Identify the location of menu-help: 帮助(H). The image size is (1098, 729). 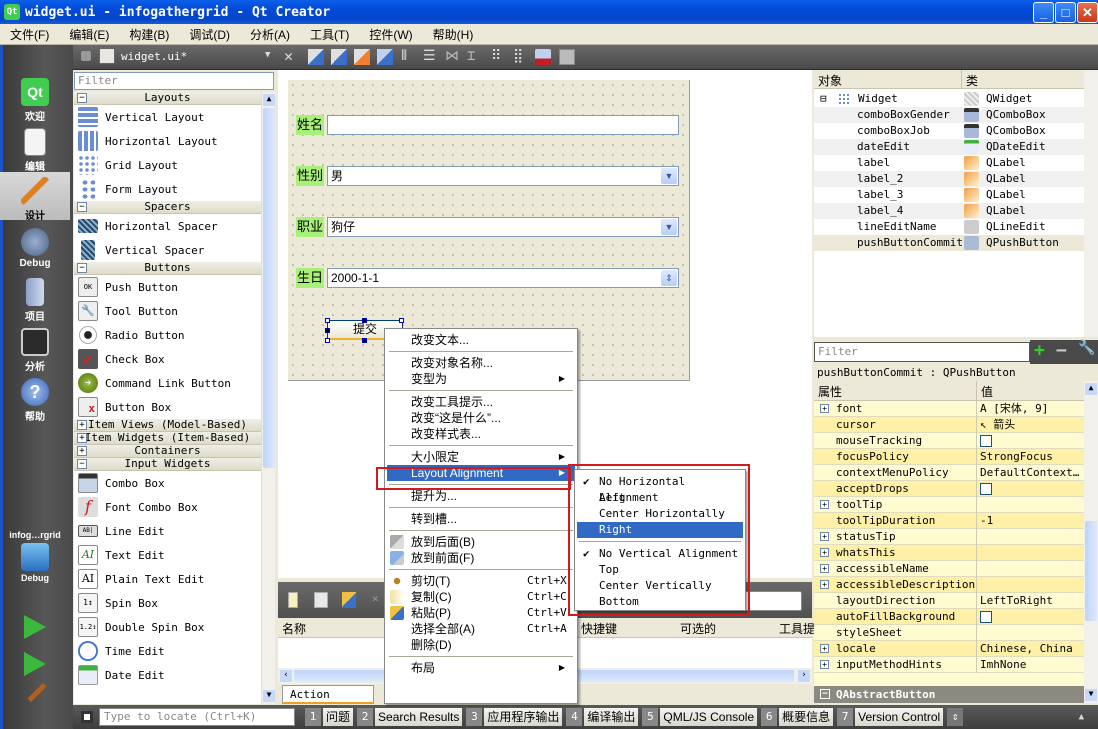
(453, 34).